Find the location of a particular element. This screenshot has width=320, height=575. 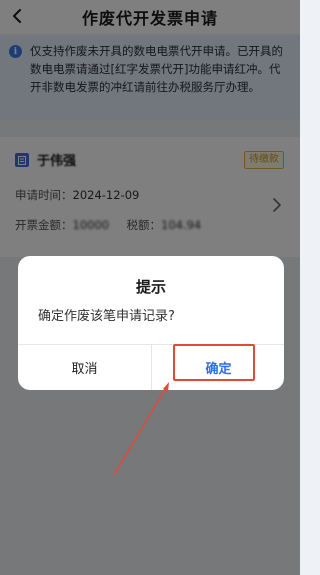

dialog-message: 确定作废该笔申请记录? is located at coordinates (106, 316).